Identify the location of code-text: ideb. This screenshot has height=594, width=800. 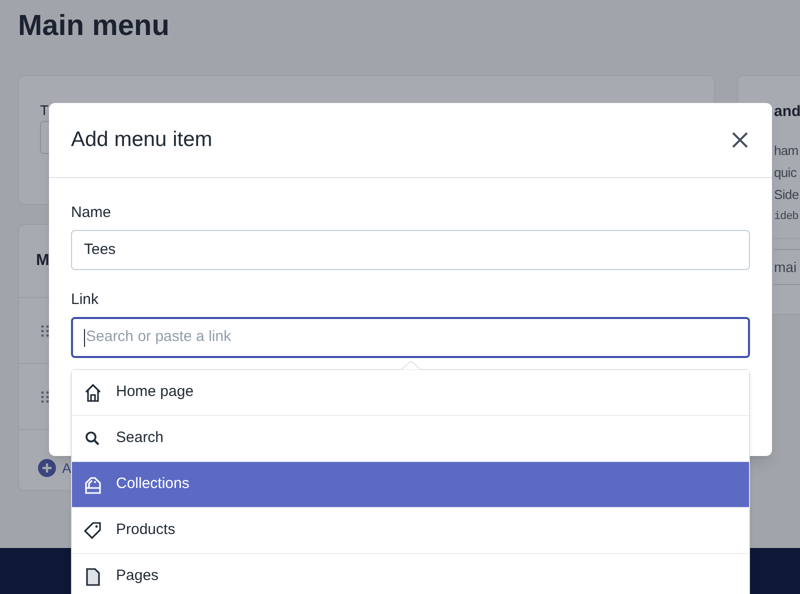
(787, 217).